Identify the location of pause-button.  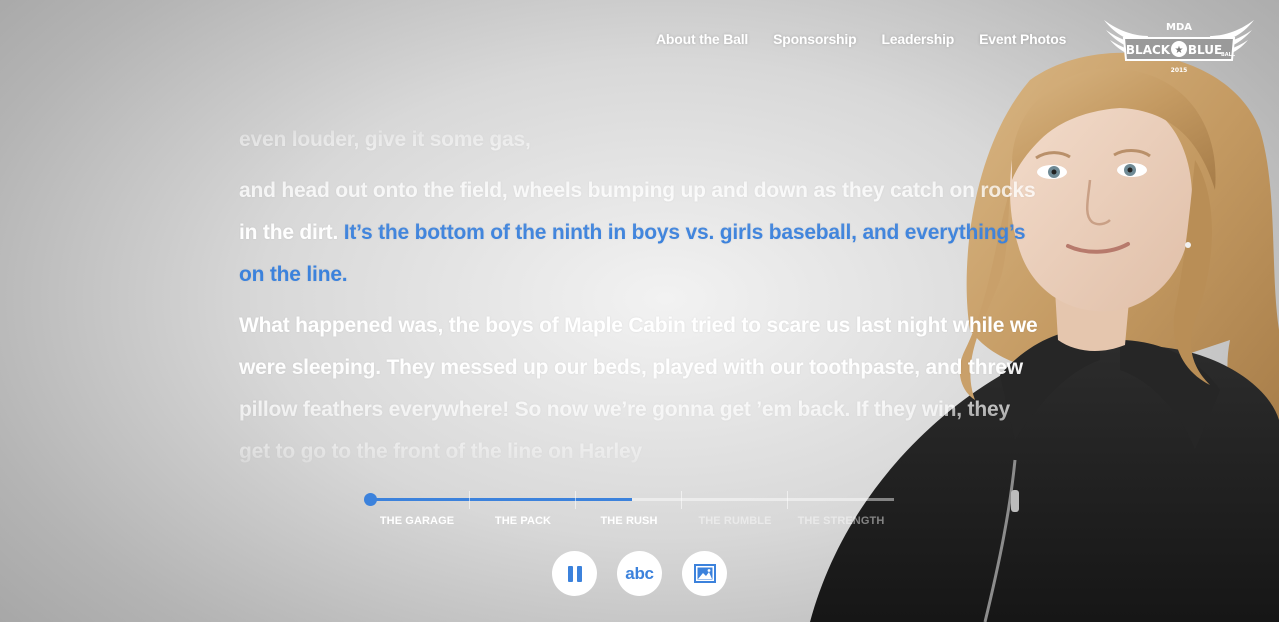
(574, 573).